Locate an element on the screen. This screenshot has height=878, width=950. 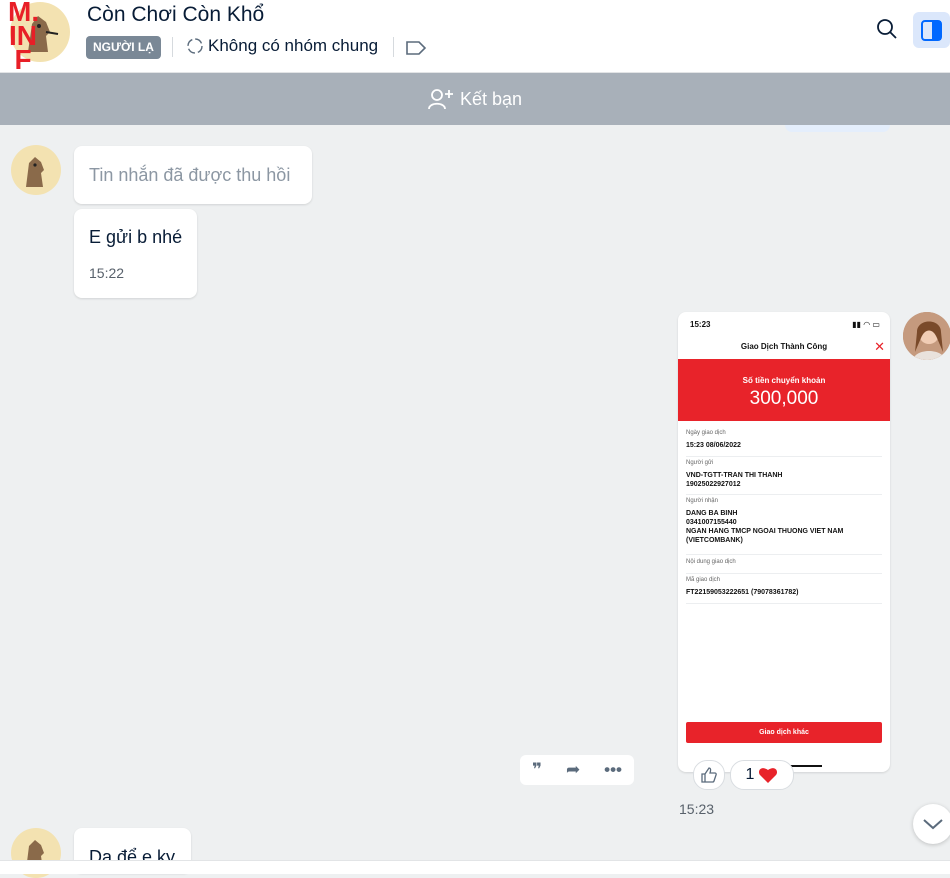
receiver-bank: NGAN HANG TMCP NGOAI THUONG VIET NAM is located at coordinates (765, 531).